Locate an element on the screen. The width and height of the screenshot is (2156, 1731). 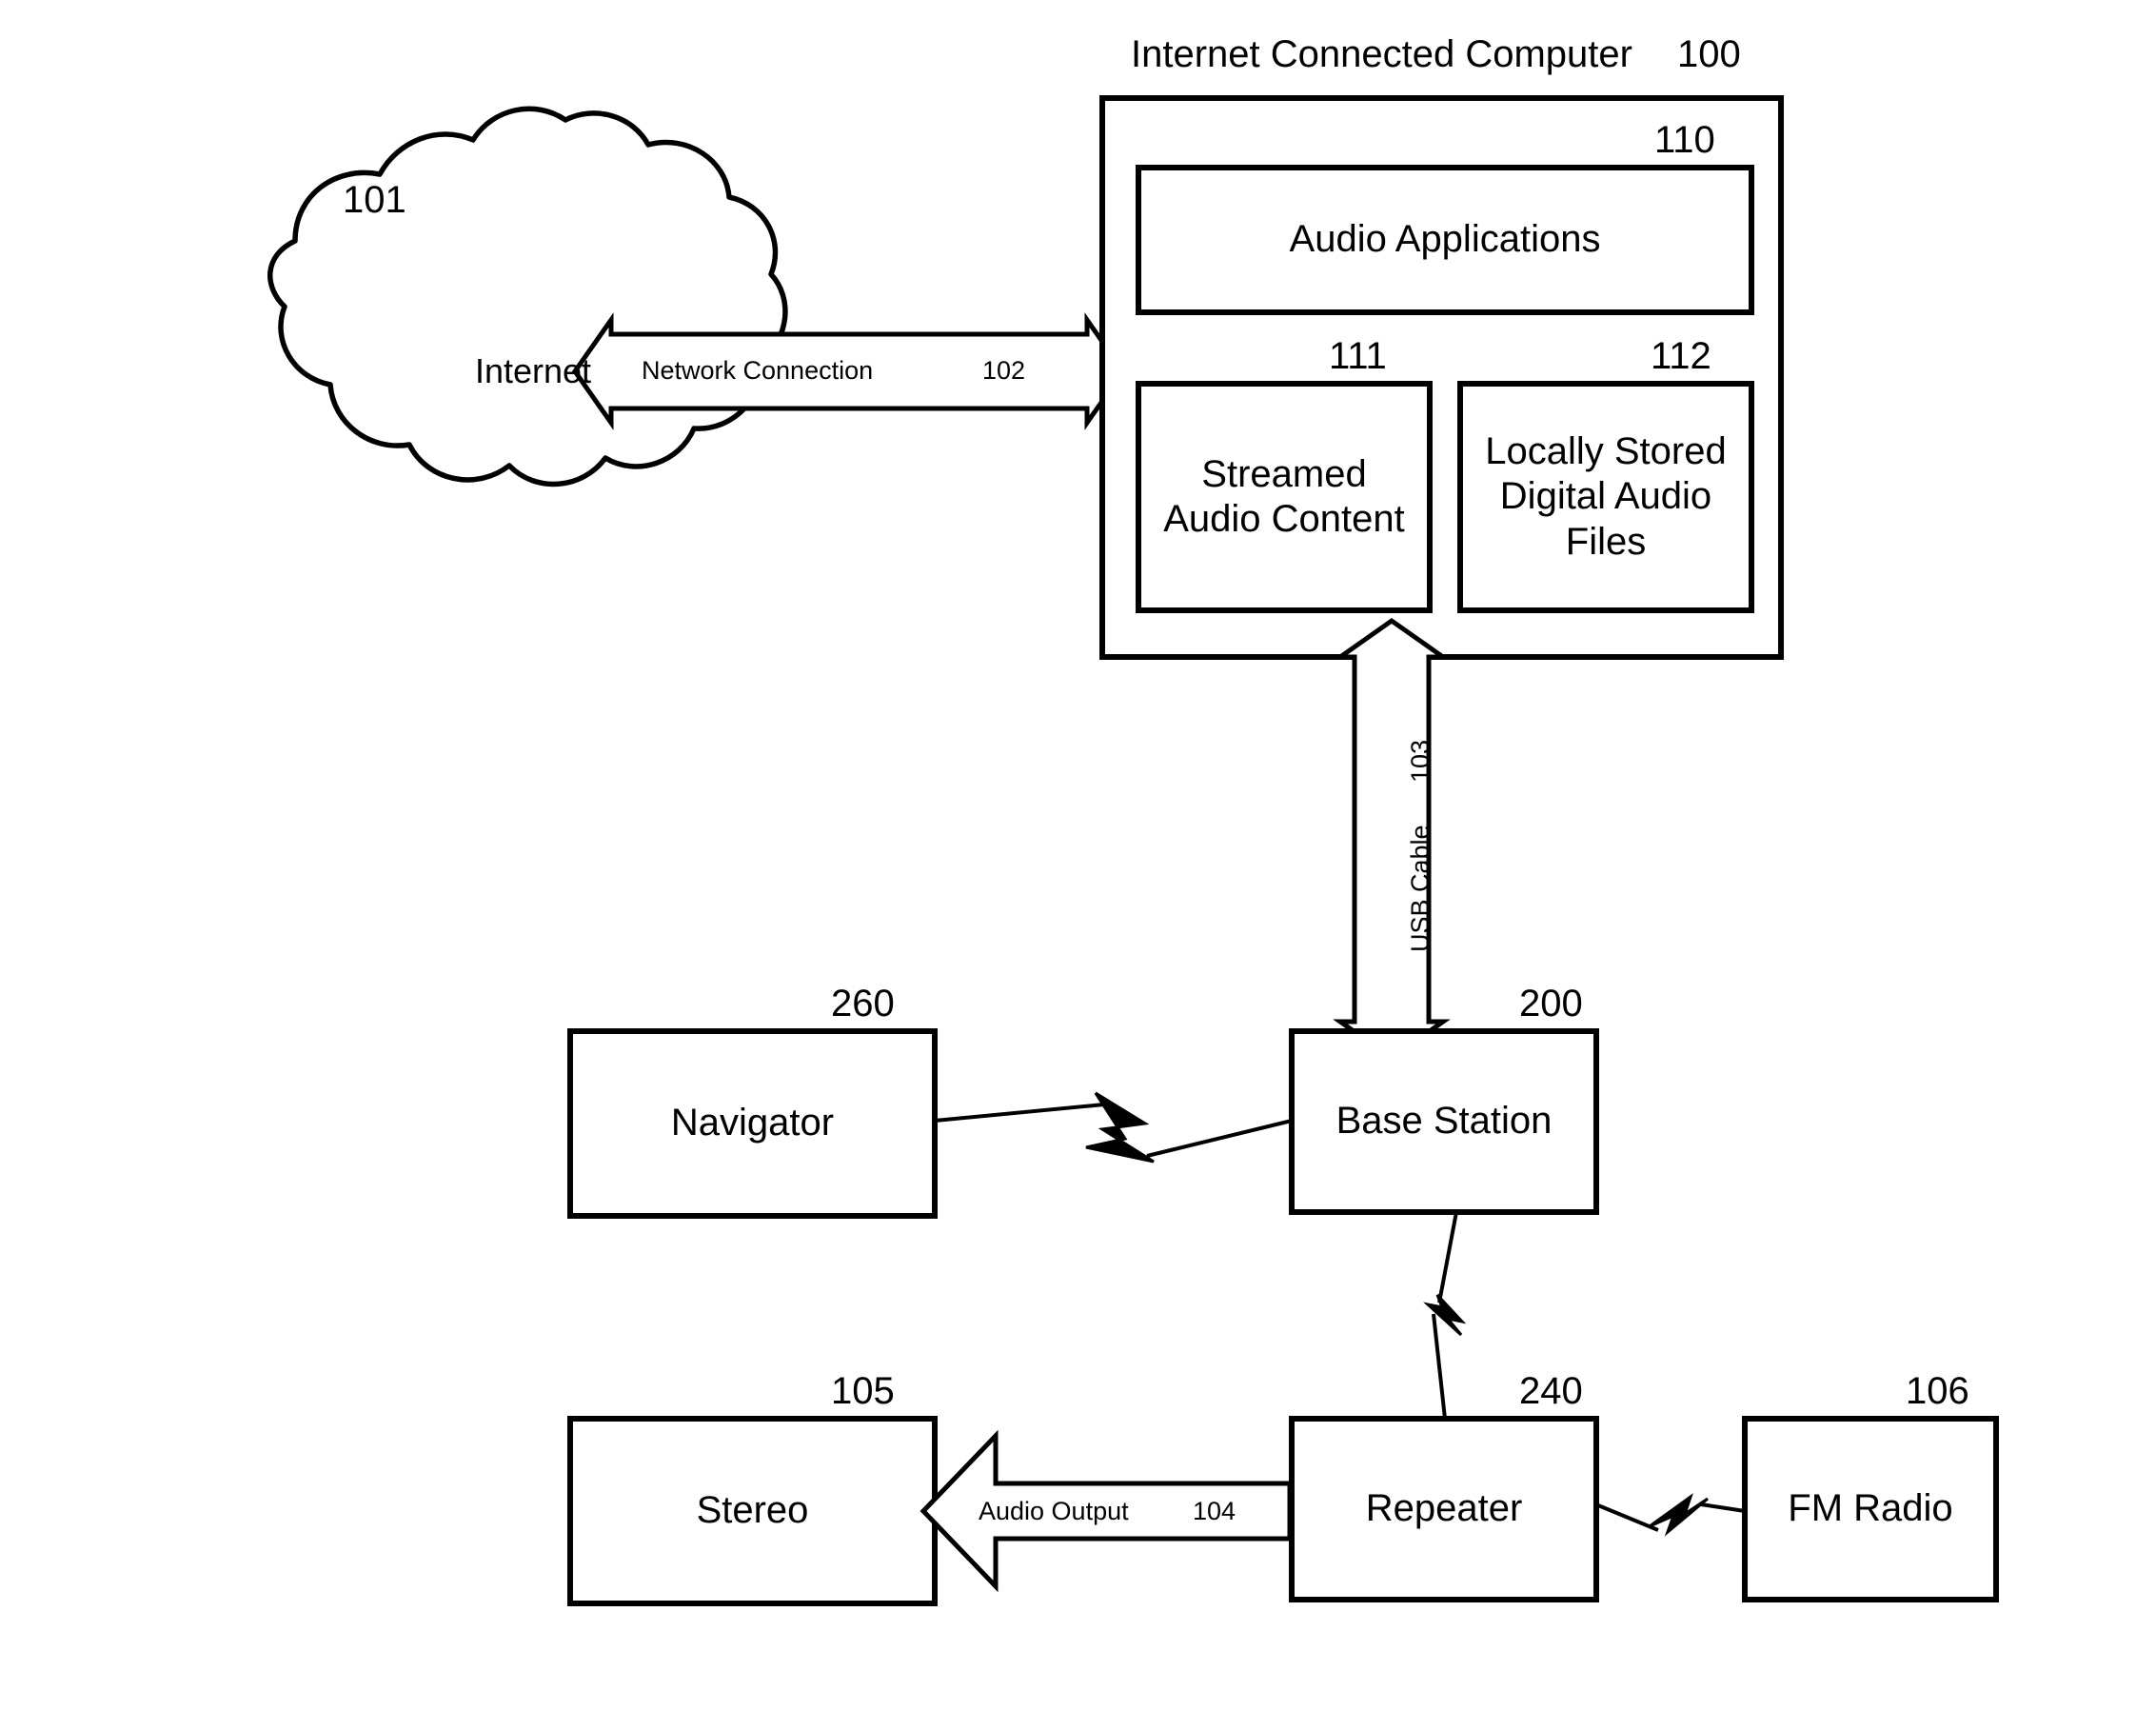
usb-cable-ref-103: 103 is located at coordinates (1420, 761).